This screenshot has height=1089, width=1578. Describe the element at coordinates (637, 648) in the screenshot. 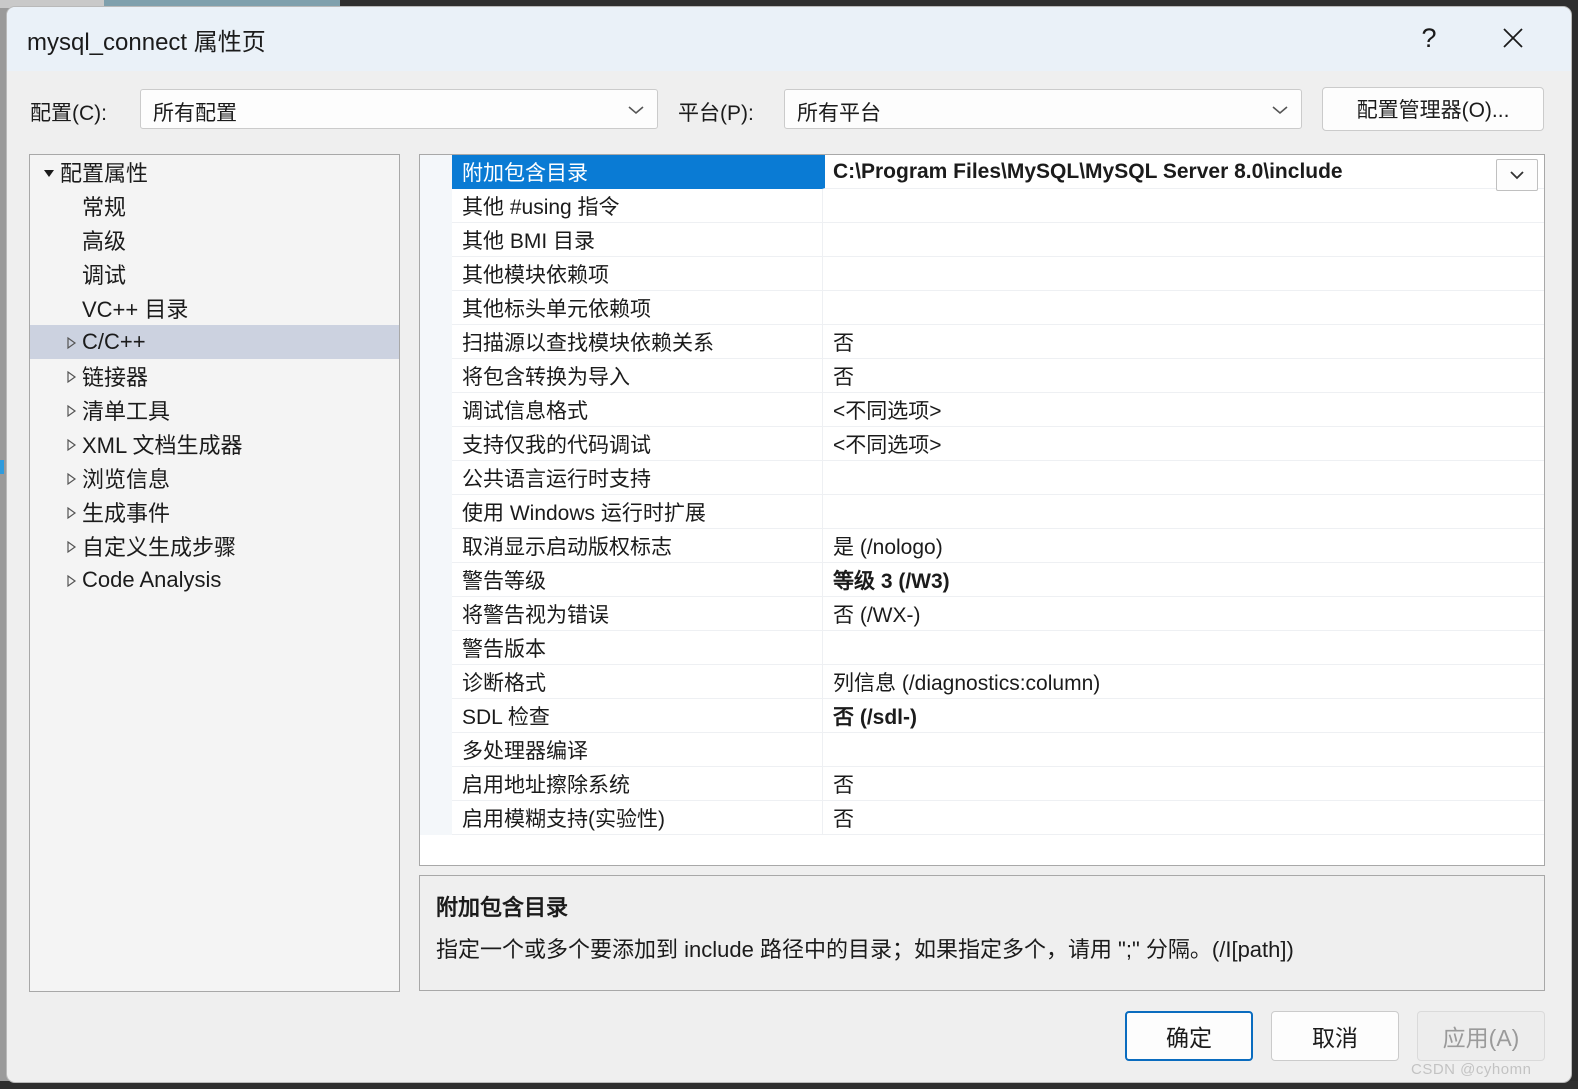

I see `property-name: 警告版本` at that location.